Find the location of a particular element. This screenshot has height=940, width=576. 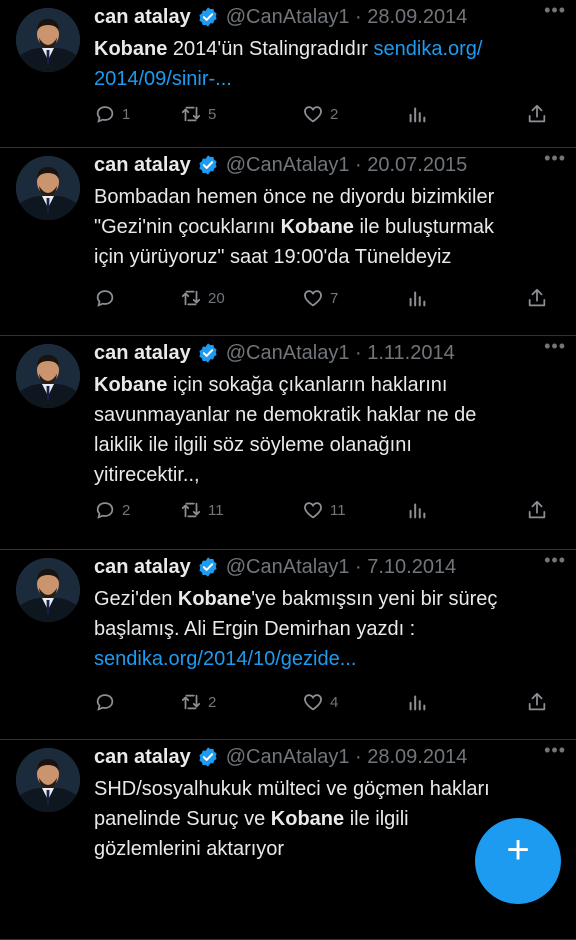

text-segment: laiklik ile ilgili söz söyleme olanağını is located at coordinates (253, 445).